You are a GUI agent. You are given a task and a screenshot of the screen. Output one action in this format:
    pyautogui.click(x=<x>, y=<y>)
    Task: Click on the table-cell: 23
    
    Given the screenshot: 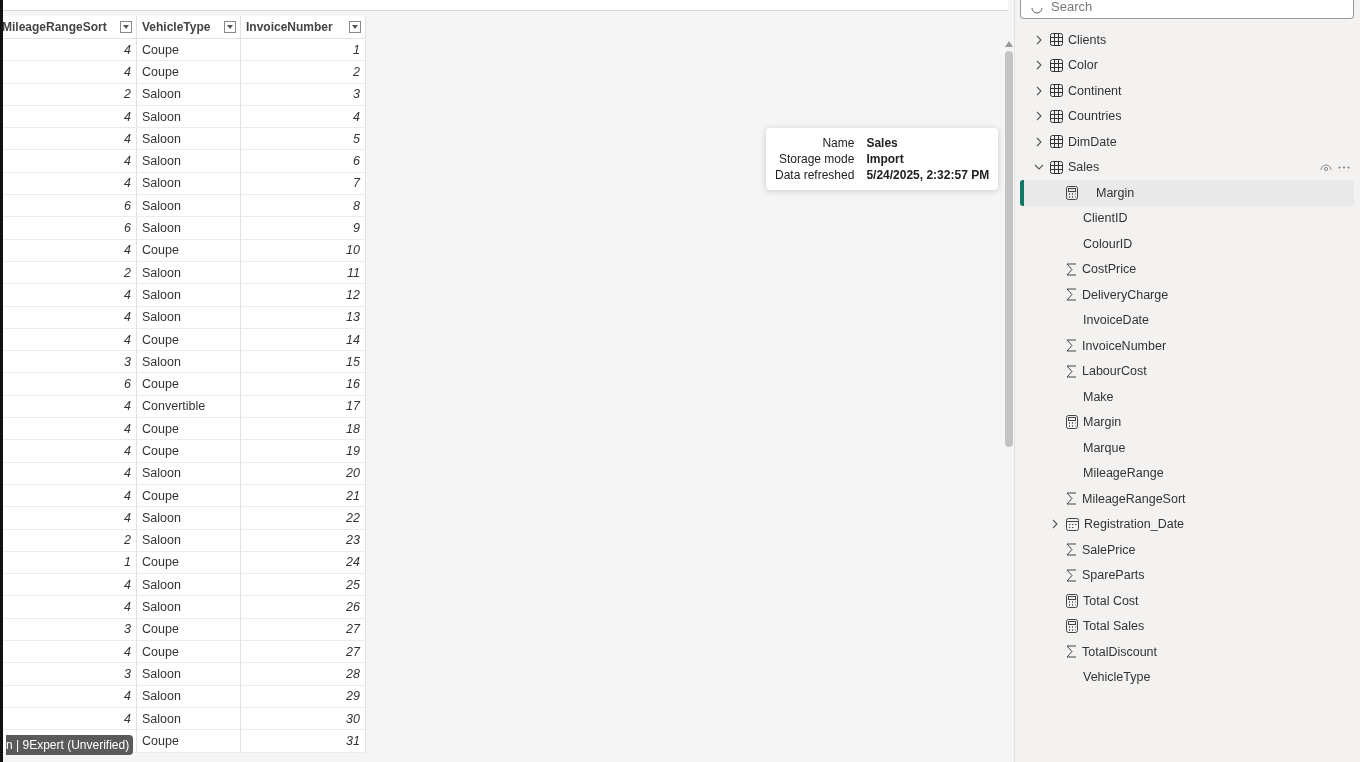 What is the action you would take?
    pyautogui.click(x=303, y=540)
    